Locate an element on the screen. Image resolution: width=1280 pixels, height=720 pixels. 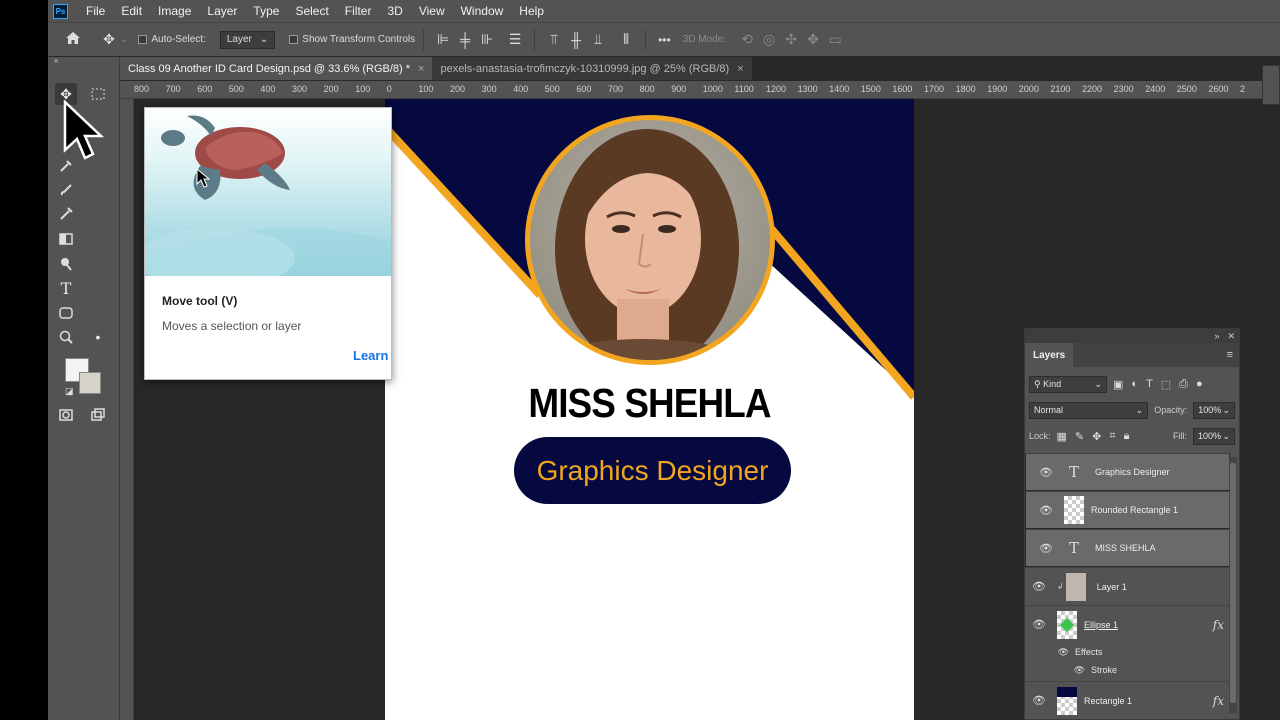
shape-filter-icon: ⬚ is located at coordinates (1166, 384).